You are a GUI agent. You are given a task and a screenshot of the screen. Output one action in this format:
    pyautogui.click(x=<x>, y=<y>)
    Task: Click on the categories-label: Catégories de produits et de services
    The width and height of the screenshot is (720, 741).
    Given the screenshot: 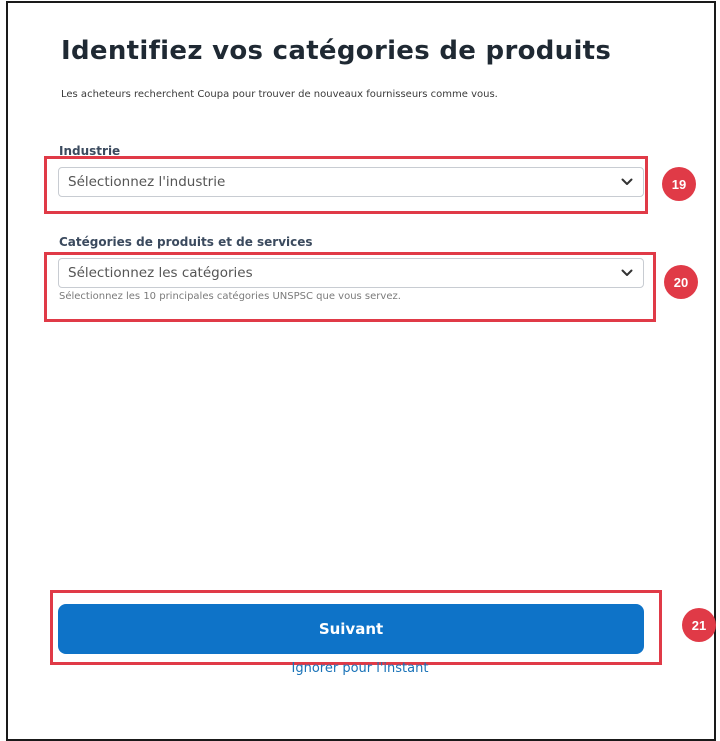 What is the action you would take?
    pyautogui.click(x=186, y=242)
    